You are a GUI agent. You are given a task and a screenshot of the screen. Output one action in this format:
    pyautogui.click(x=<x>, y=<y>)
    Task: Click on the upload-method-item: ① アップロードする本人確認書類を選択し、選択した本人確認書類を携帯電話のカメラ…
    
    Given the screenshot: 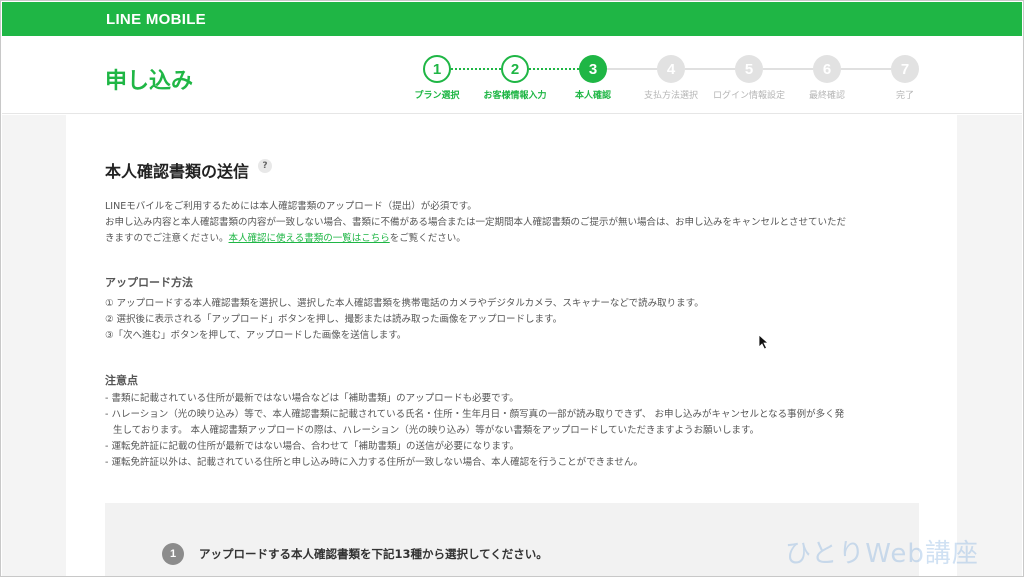 What is the action you would take?
    pyautogui.click(x=404, y=303)
    